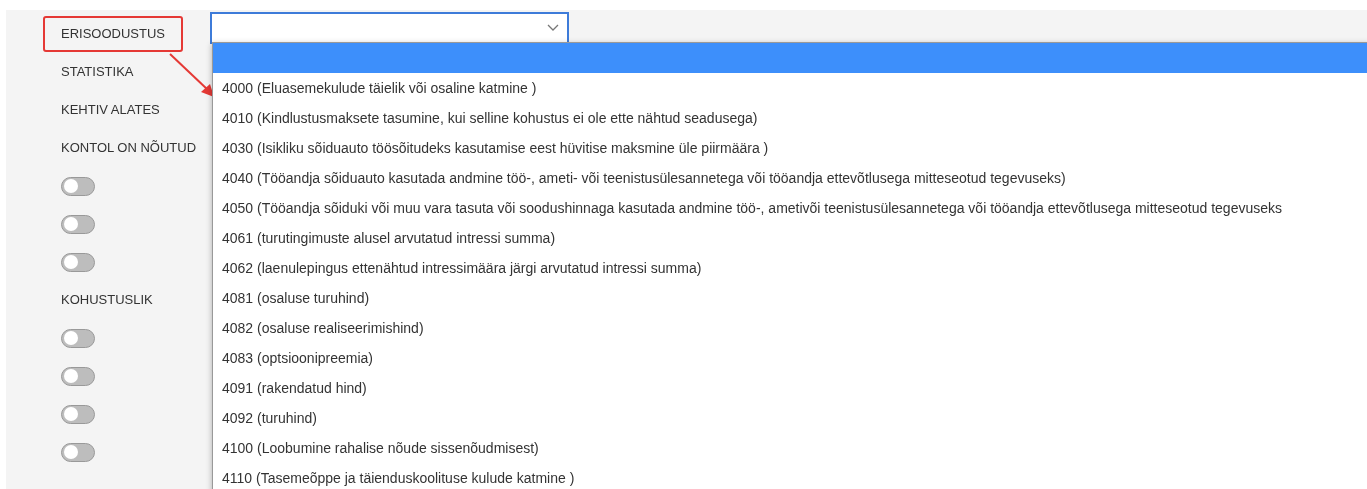 This screenshot has width=1367, height=489. What do you see at coordinates (107, 300) in the screenshot?
I see `field-label: KOHUSTUSLIK` at bounding box center [107, 300].